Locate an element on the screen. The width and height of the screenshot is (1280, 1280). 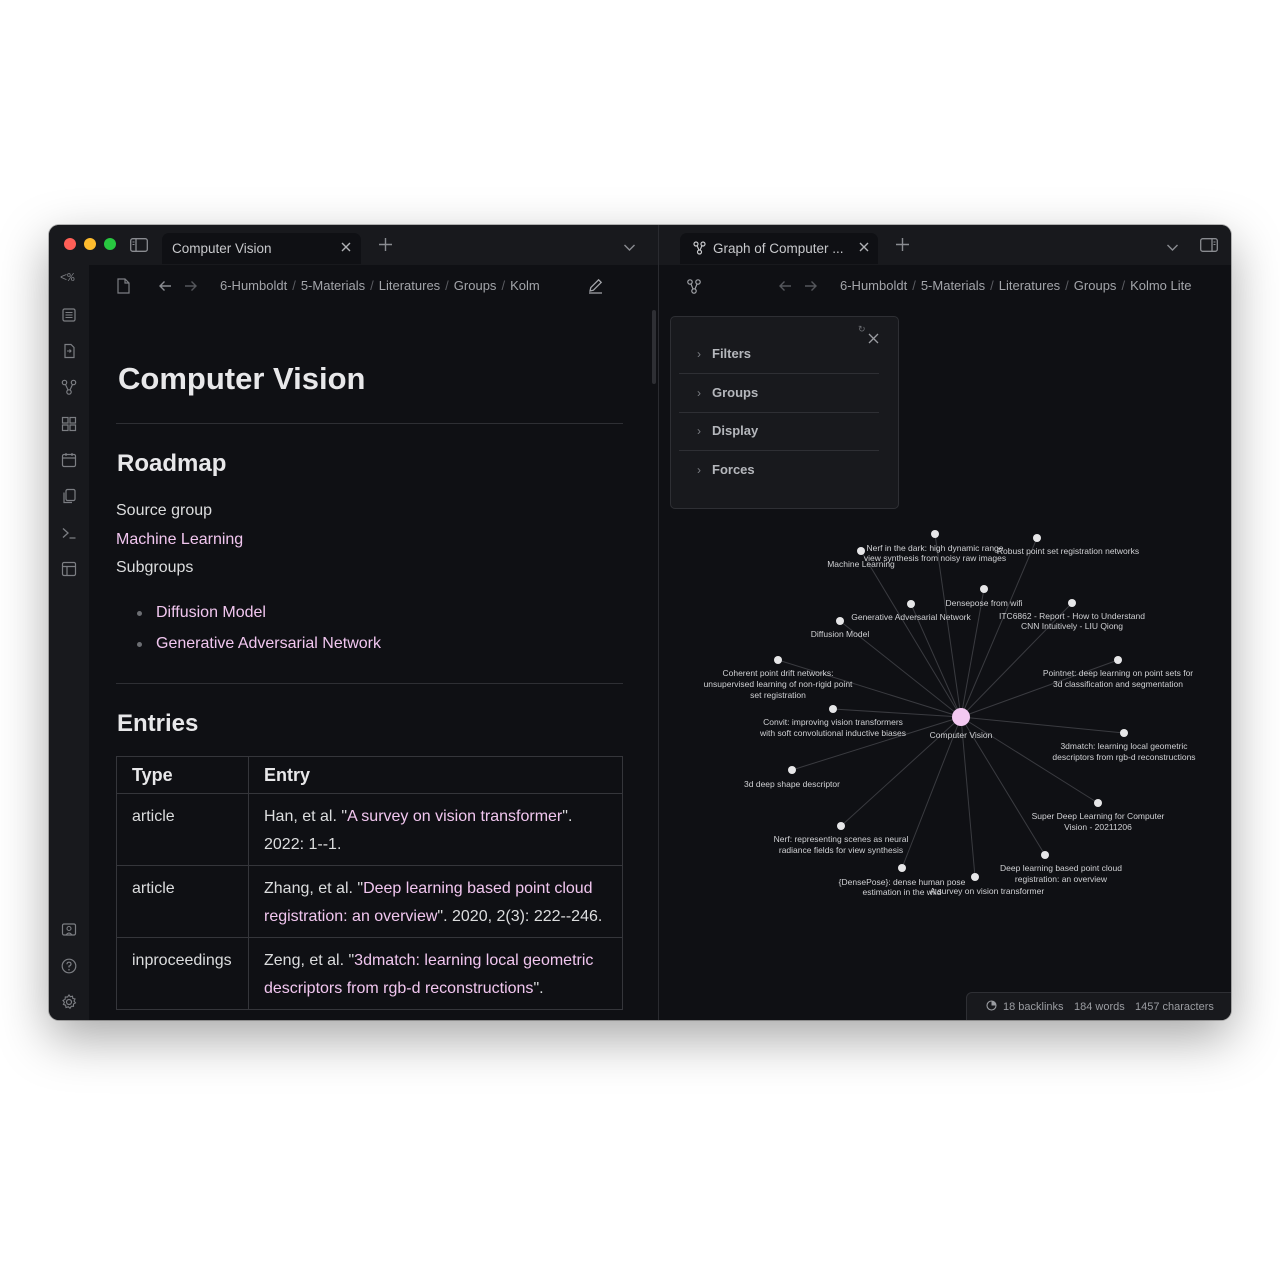
entries-heading: Entries is located at coordinates (158, 723).